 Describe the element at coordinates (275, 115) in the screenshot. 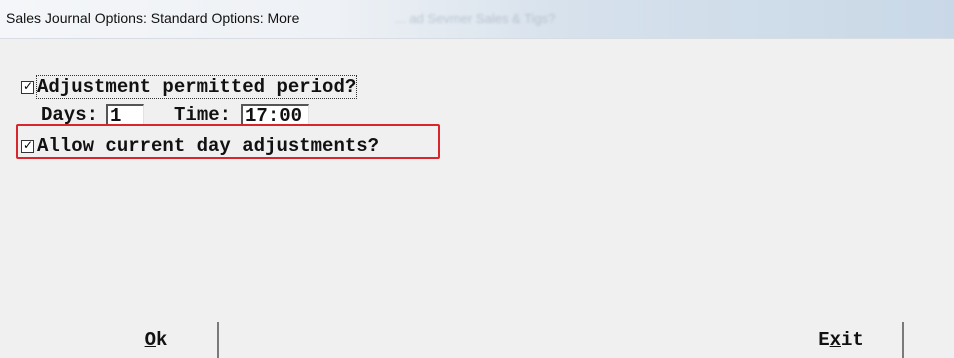

I see `time-input: 17:00` at that location.